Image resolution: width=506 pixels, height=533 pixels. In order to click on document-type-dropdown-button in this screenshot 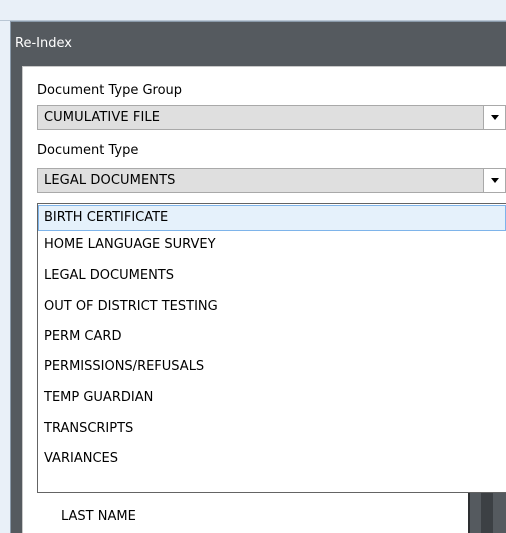, I will do `click(494, 180)`.